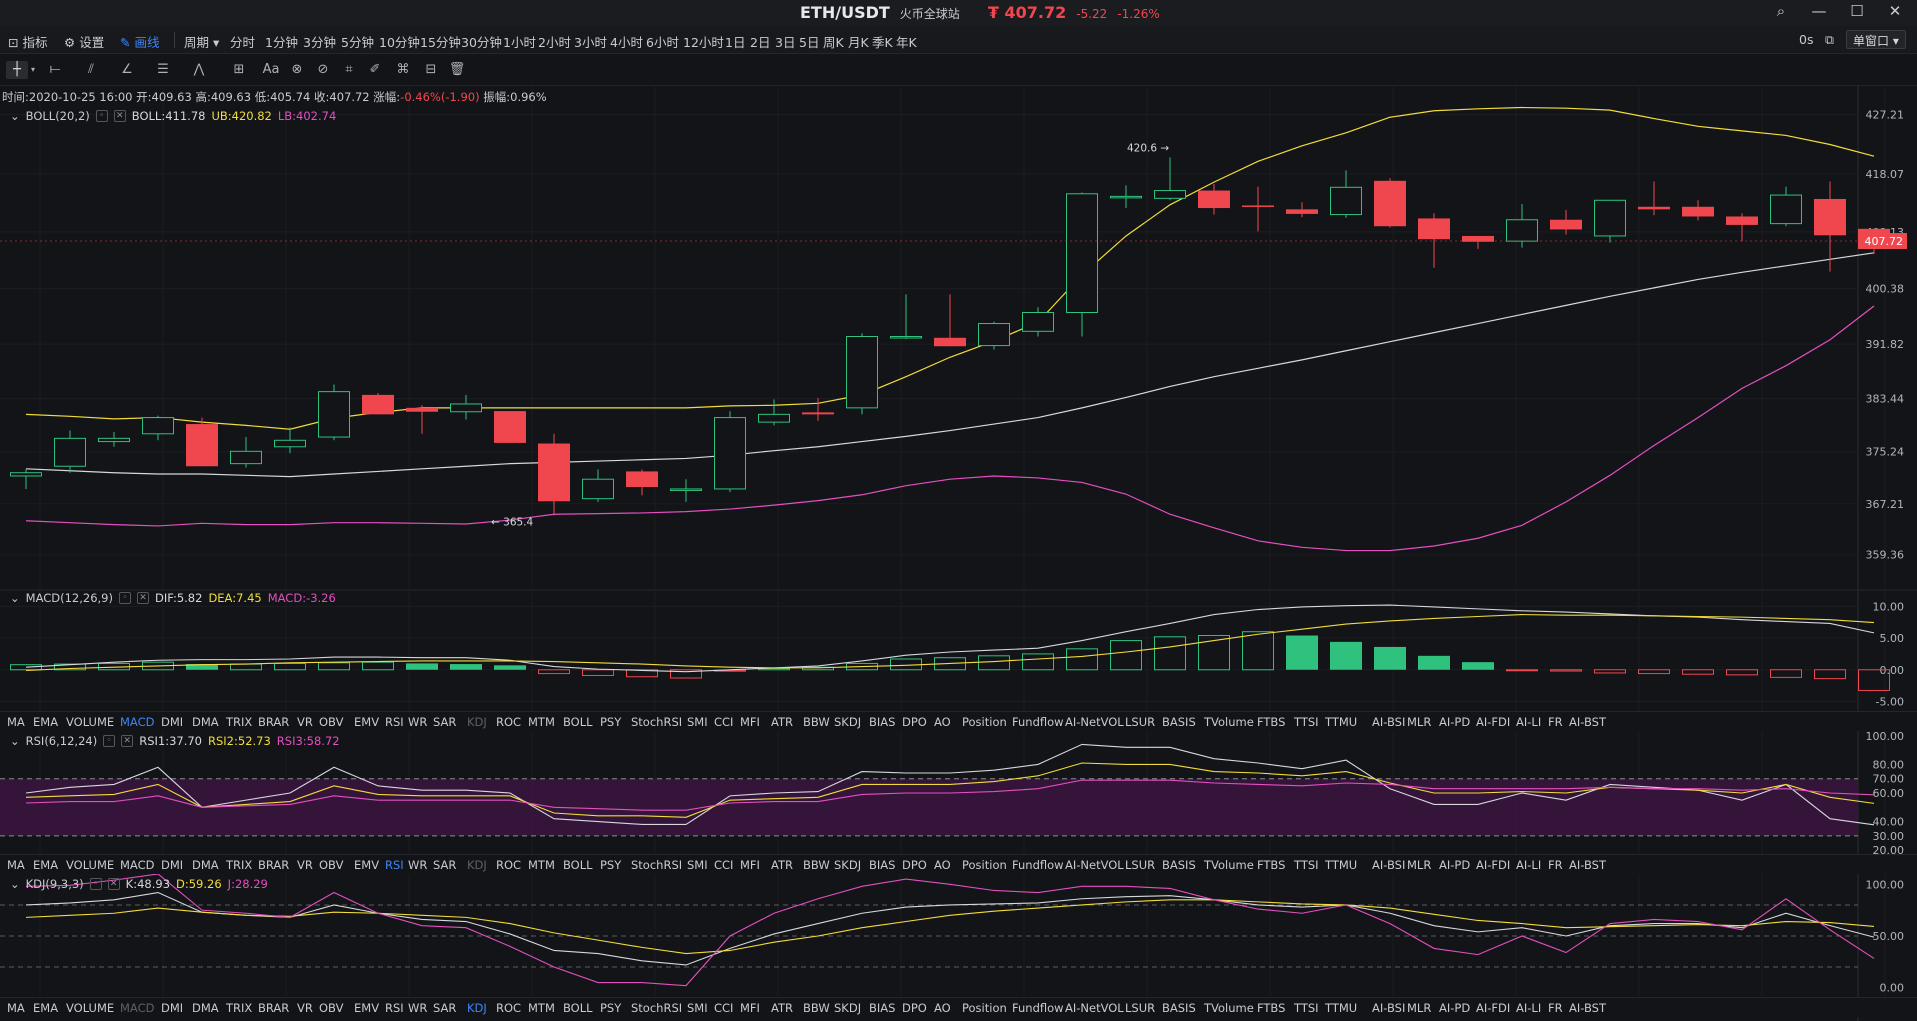  What do you see at coordinates (366, 722) in the screenshot?
I see `indicator-tab-emv: EMV` at bounding box center [366, 722].